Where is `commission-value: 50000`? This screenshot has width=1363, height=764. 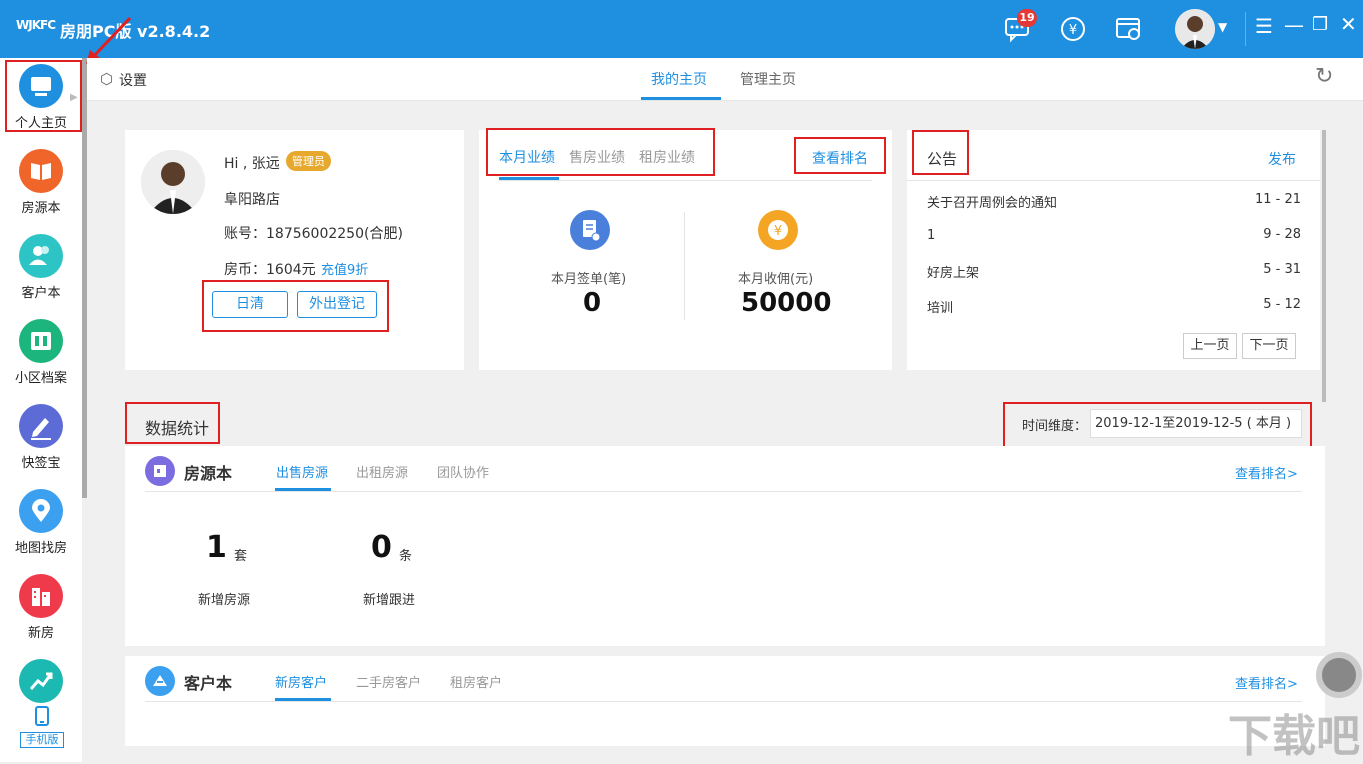
commission-value: 50000 is located at coordinates (786, 303).